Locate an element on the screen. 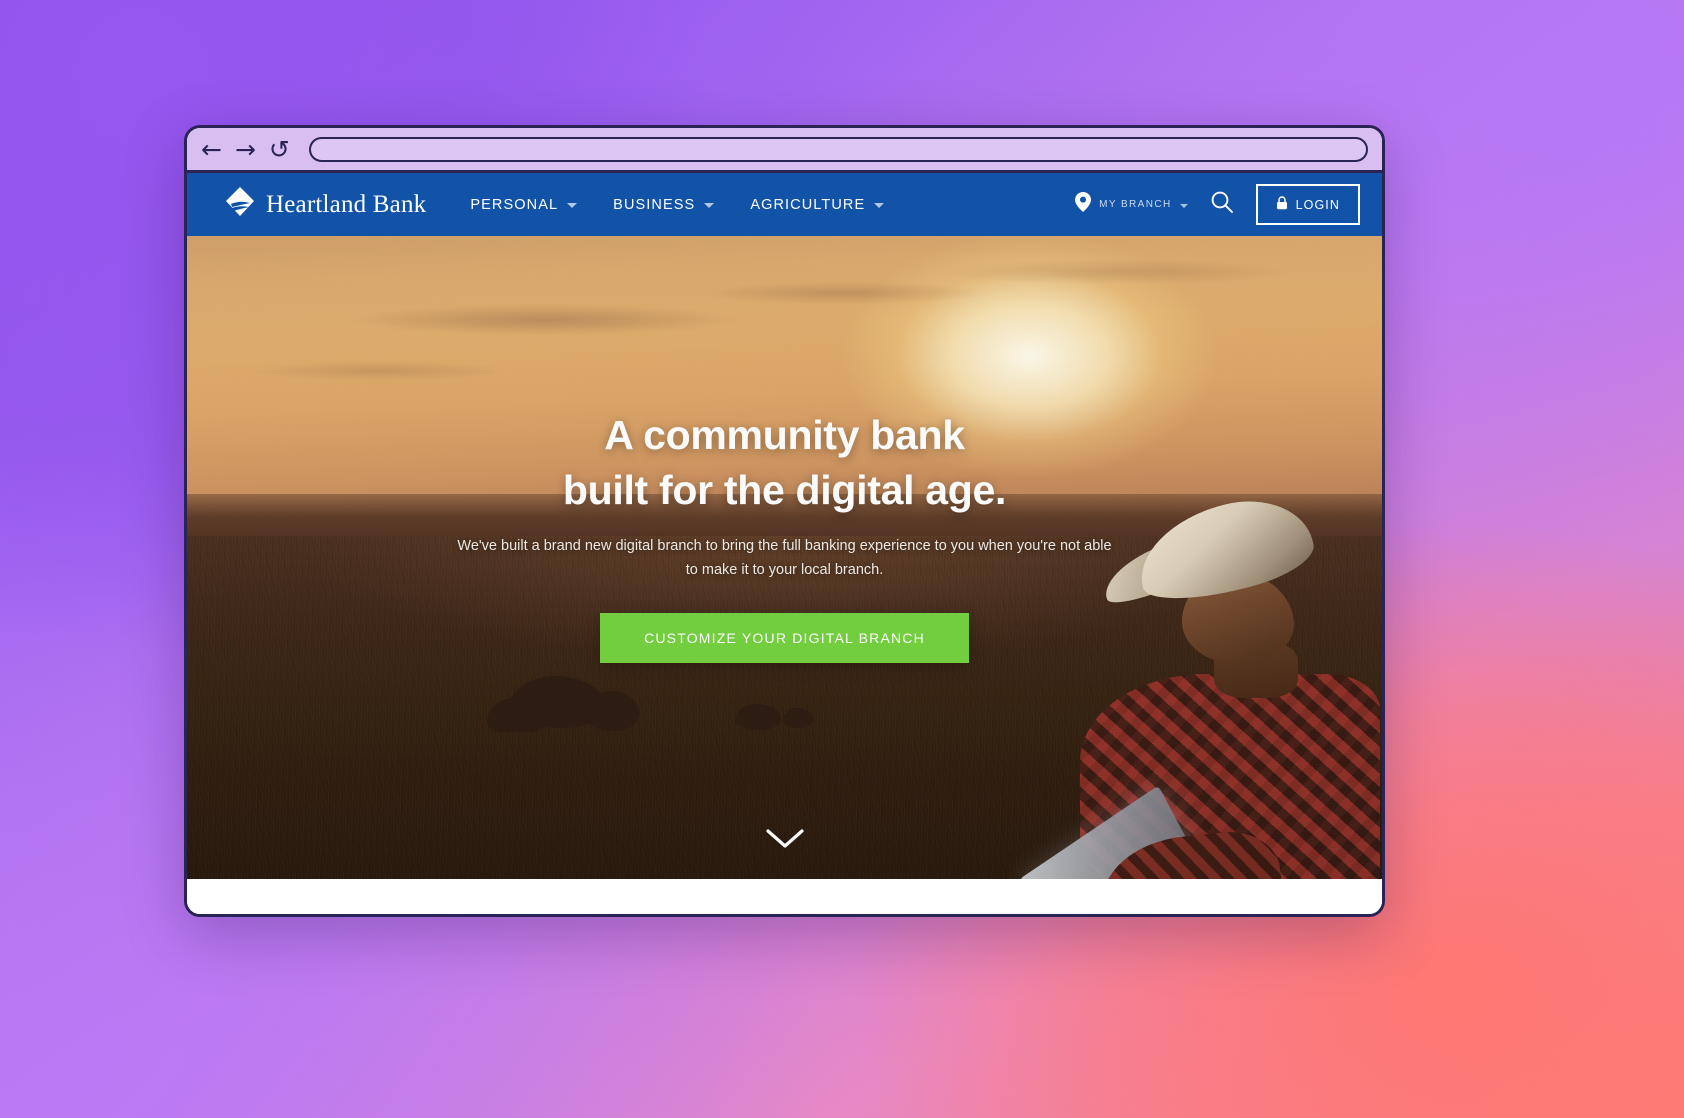  hero-headline-line2: built for the digital age. is located at coordinates (784, 489).